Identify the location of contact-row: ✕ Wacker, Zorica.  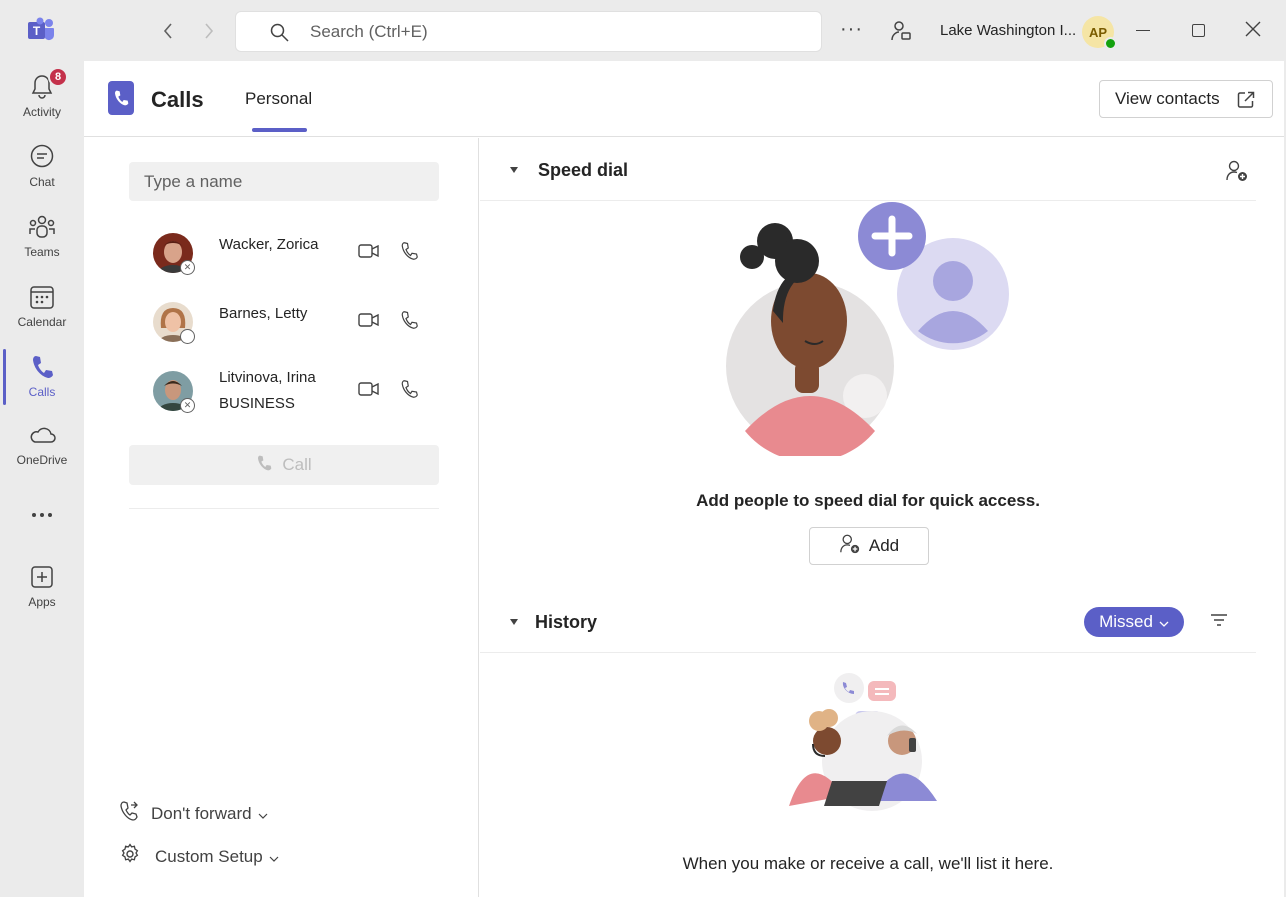
(284, 255).